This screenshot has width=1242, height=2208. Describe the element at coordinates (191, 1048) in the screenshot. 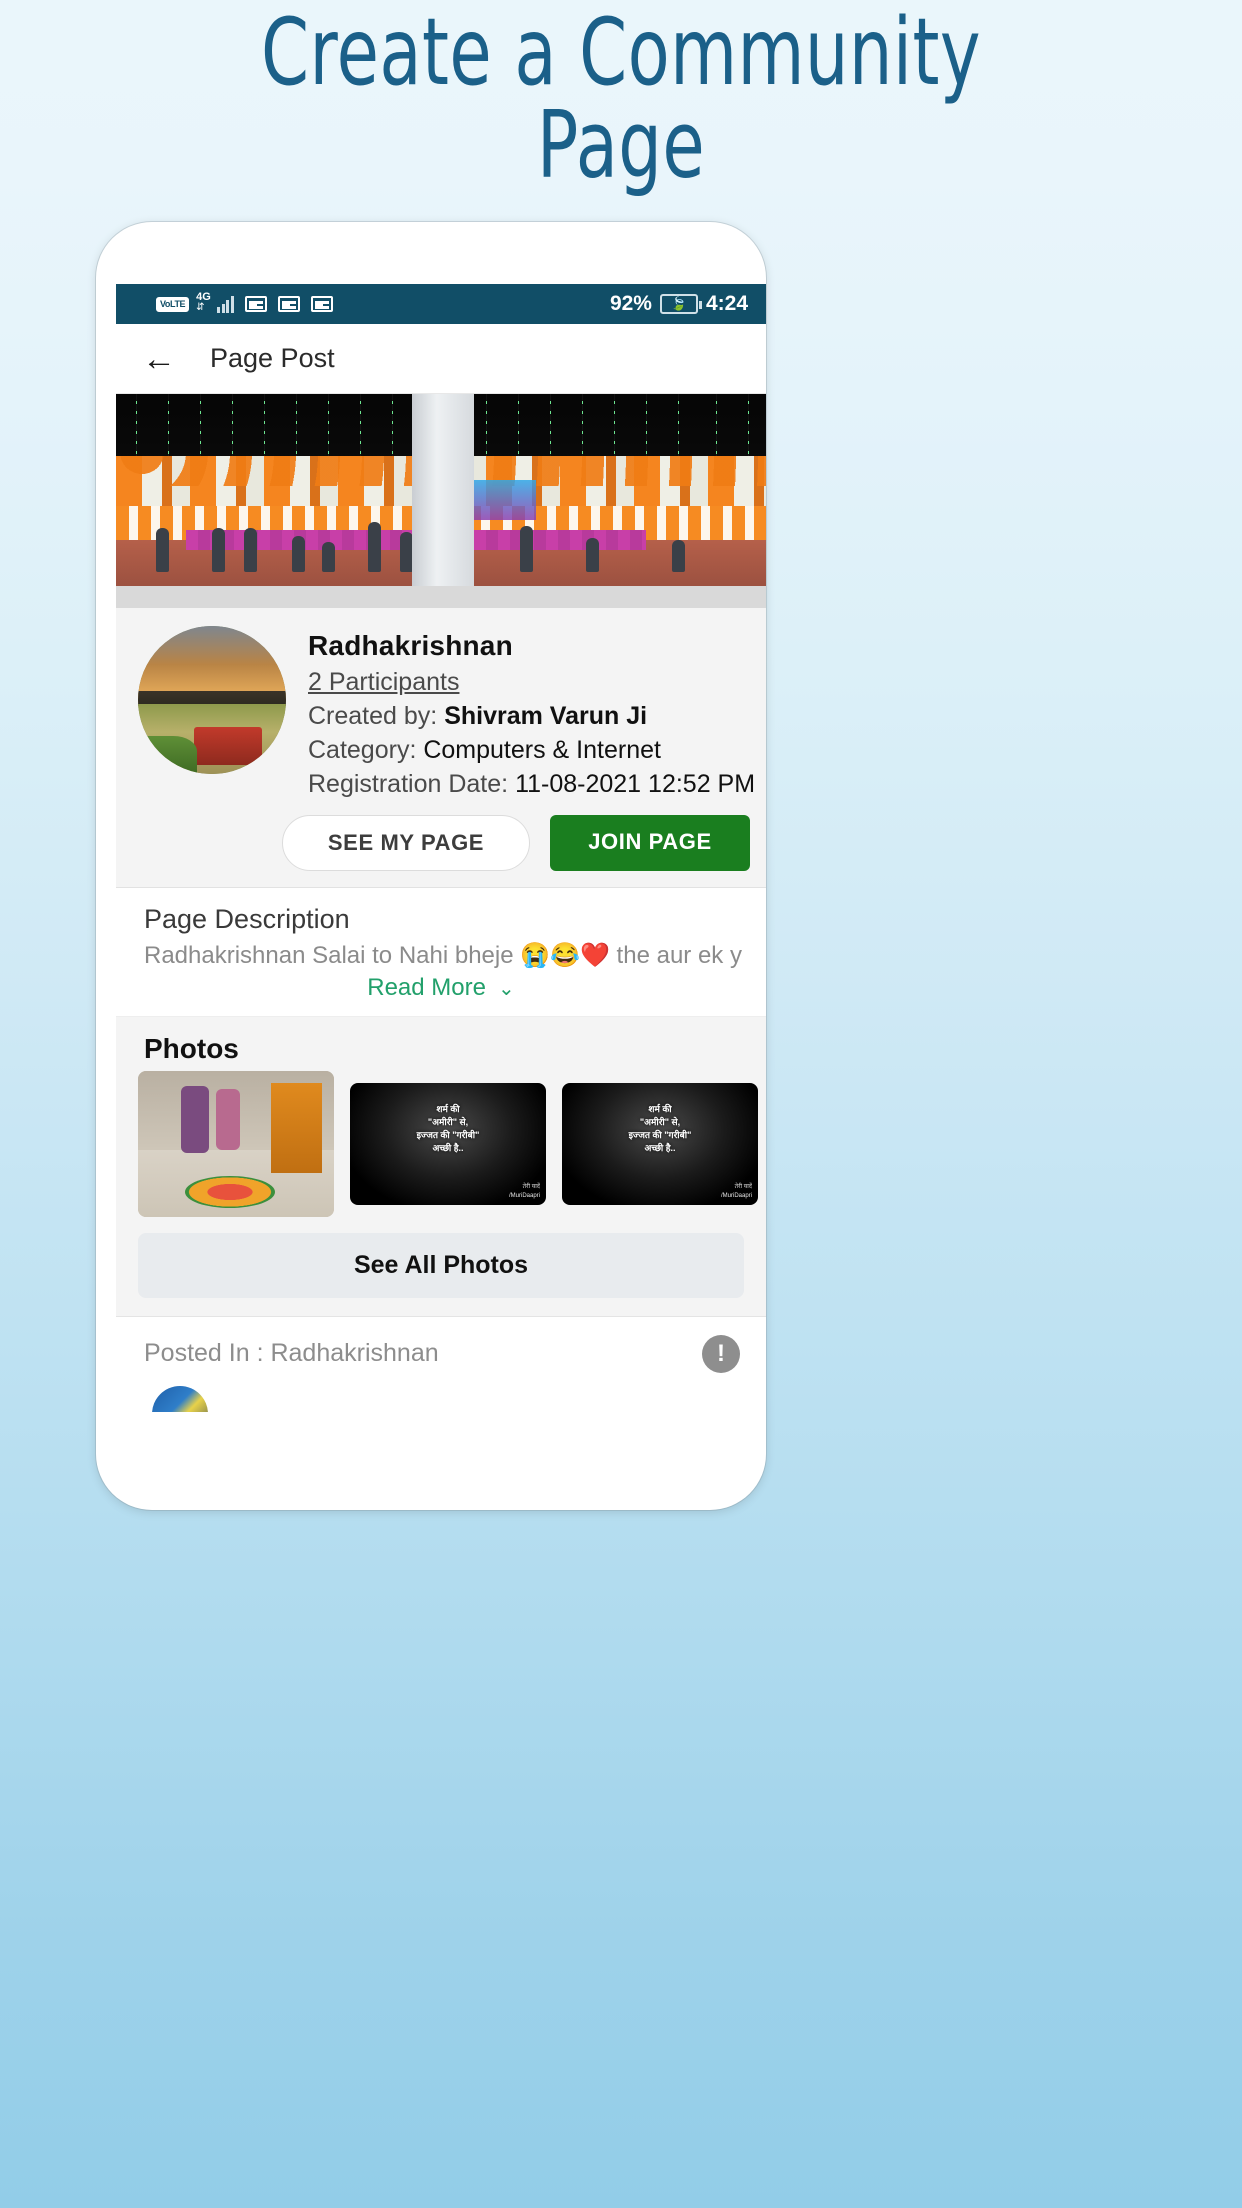

I see `photos-heading: Photos` at that location.